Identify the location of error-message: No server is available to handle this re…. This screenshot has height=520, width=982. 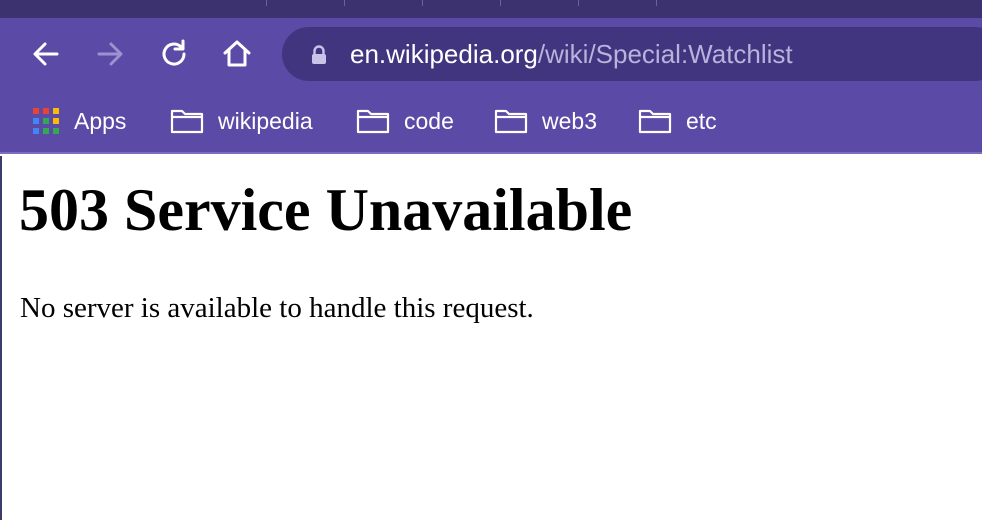
(277, 308).